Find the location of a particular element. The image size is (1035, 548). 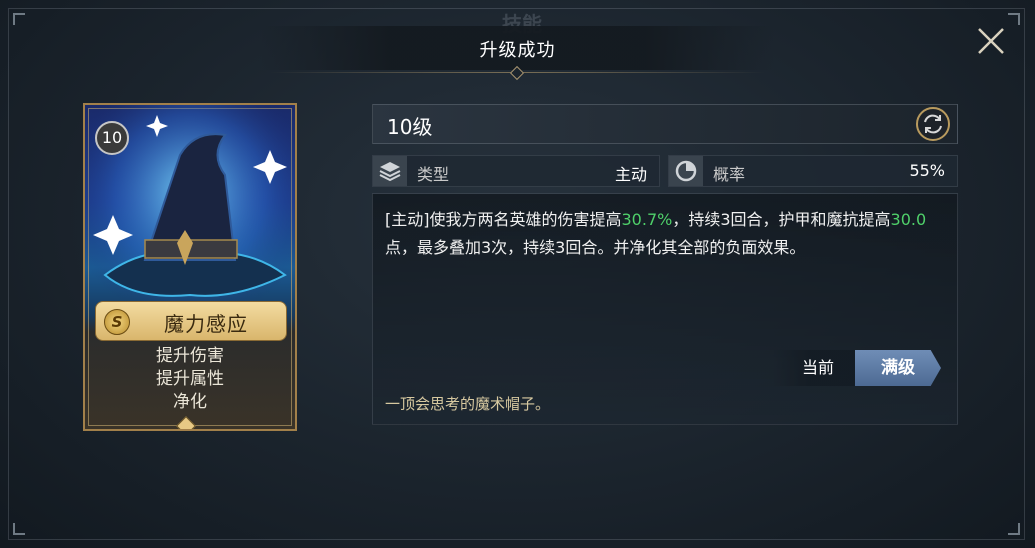

layers-icon is located at coordinates (390, 172).